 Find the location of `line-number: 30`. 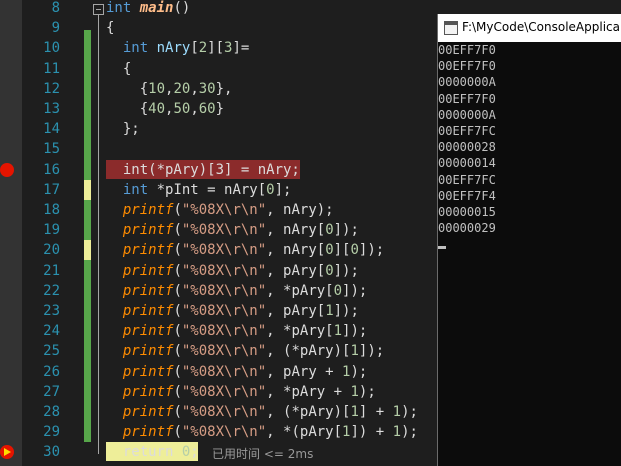

line-number: 30 is located at coordinates (51, 452).